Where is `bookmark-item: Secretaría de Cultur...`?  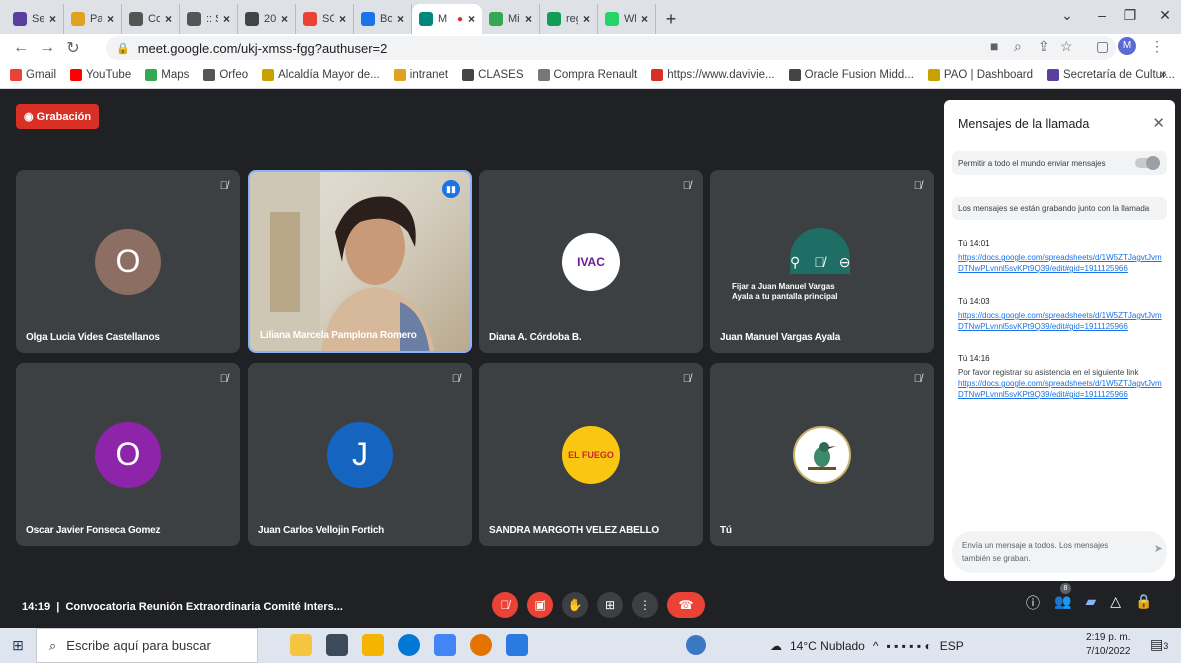 bookmark-item: Secretaría de Cultur... is located at coordinates (1111, 75).